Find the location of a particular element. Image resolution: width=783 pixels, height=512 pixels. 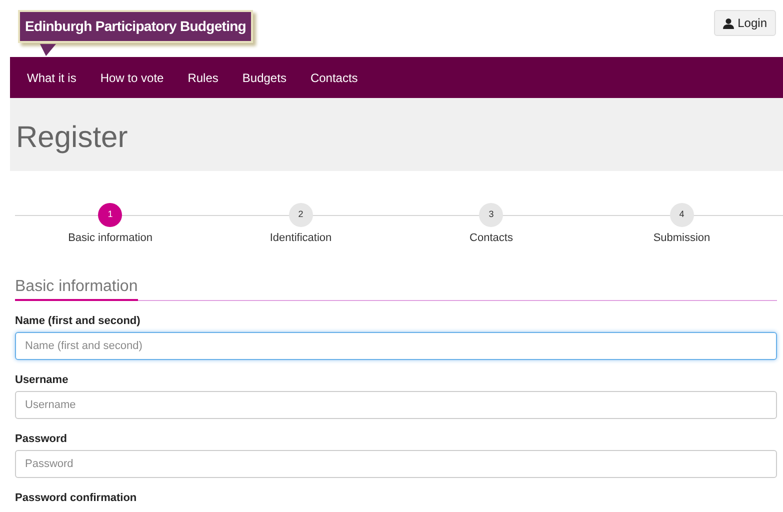

nav-link: Rules is located at coordinates (203, 77).